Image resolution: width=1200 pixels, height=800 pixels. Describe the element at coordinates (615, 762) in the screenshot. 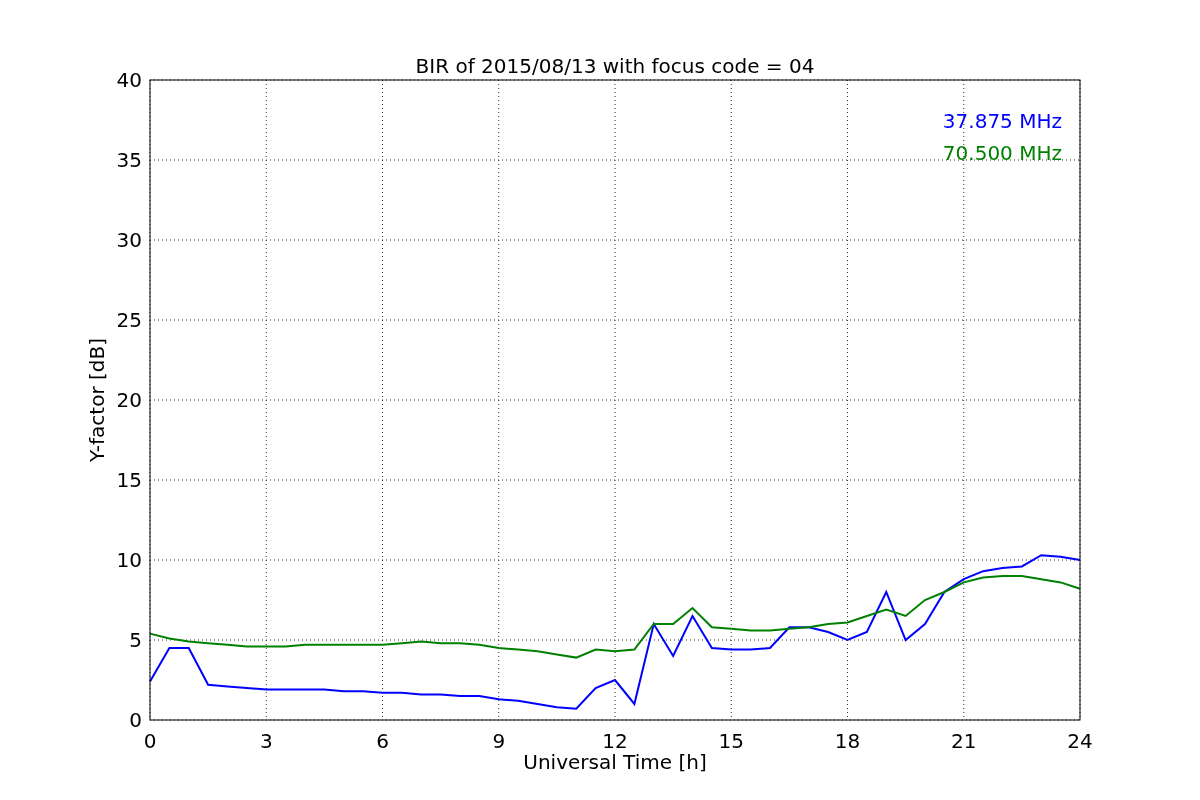

I see `x-axis-label: Universal Time [h]` at that location.